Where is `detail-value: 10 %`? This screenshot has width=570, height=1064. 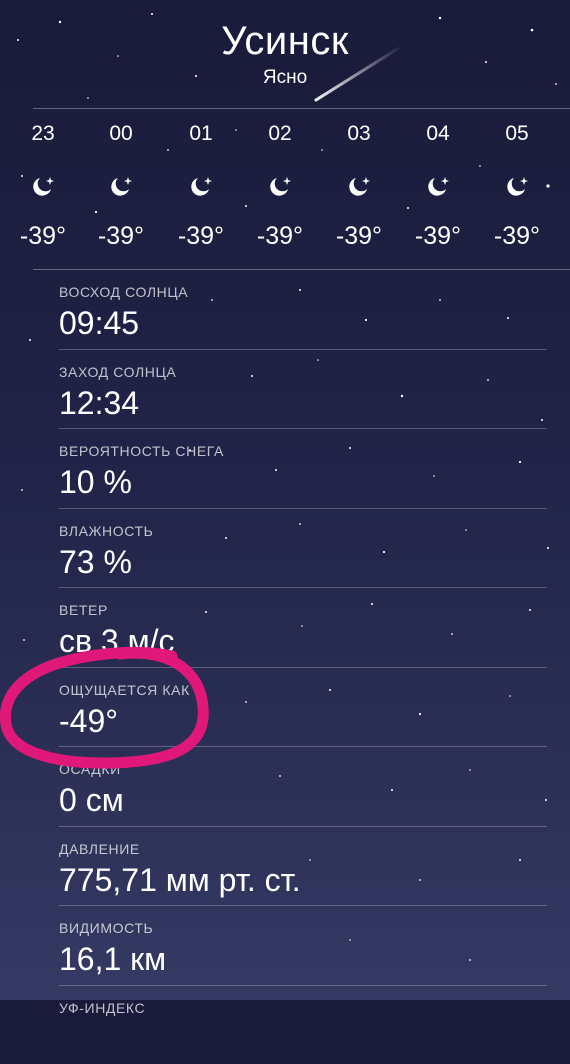 detail-value: 10 % is located at coordinates (95, 482).